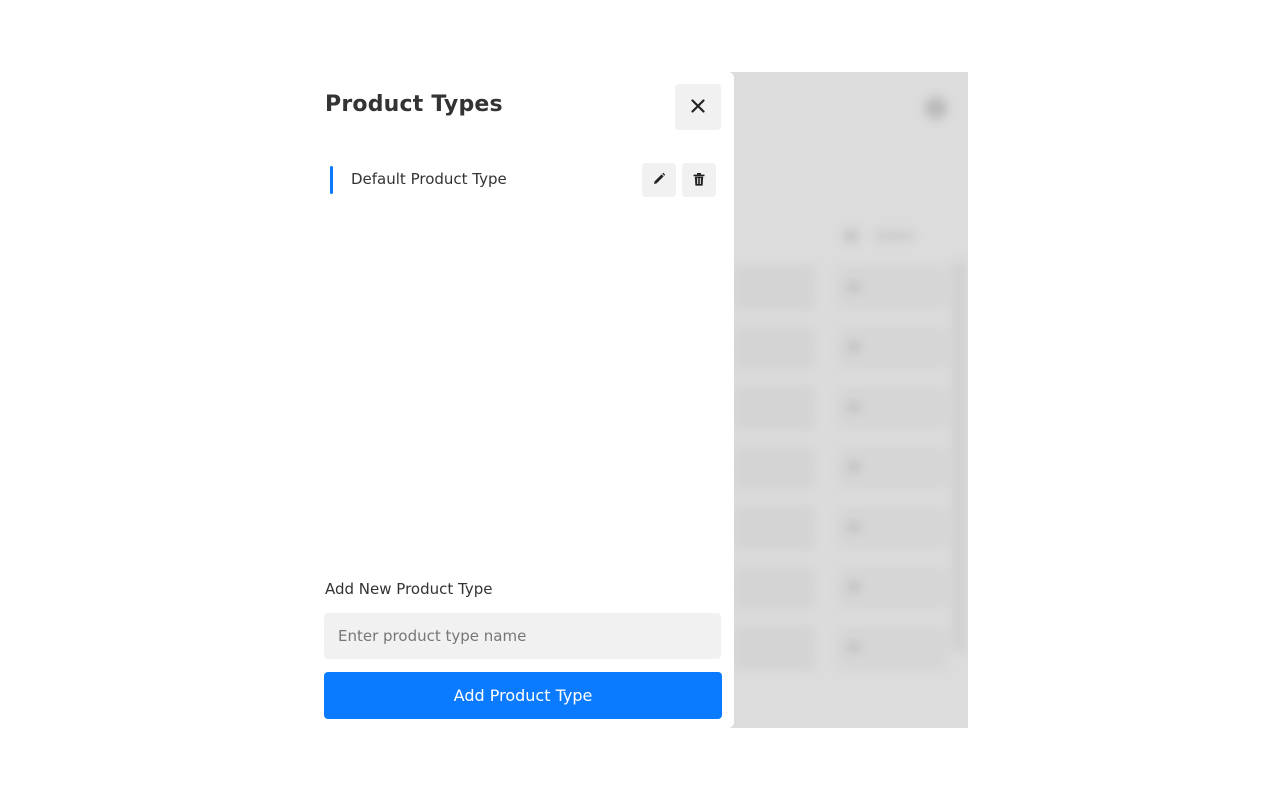 The height and width of the screenshot is (800, 1280). What do you see at coordinates (429, 179) in the screenshot?
I see `product-type-label: Default Product Type` at bounding box center [429, 179].